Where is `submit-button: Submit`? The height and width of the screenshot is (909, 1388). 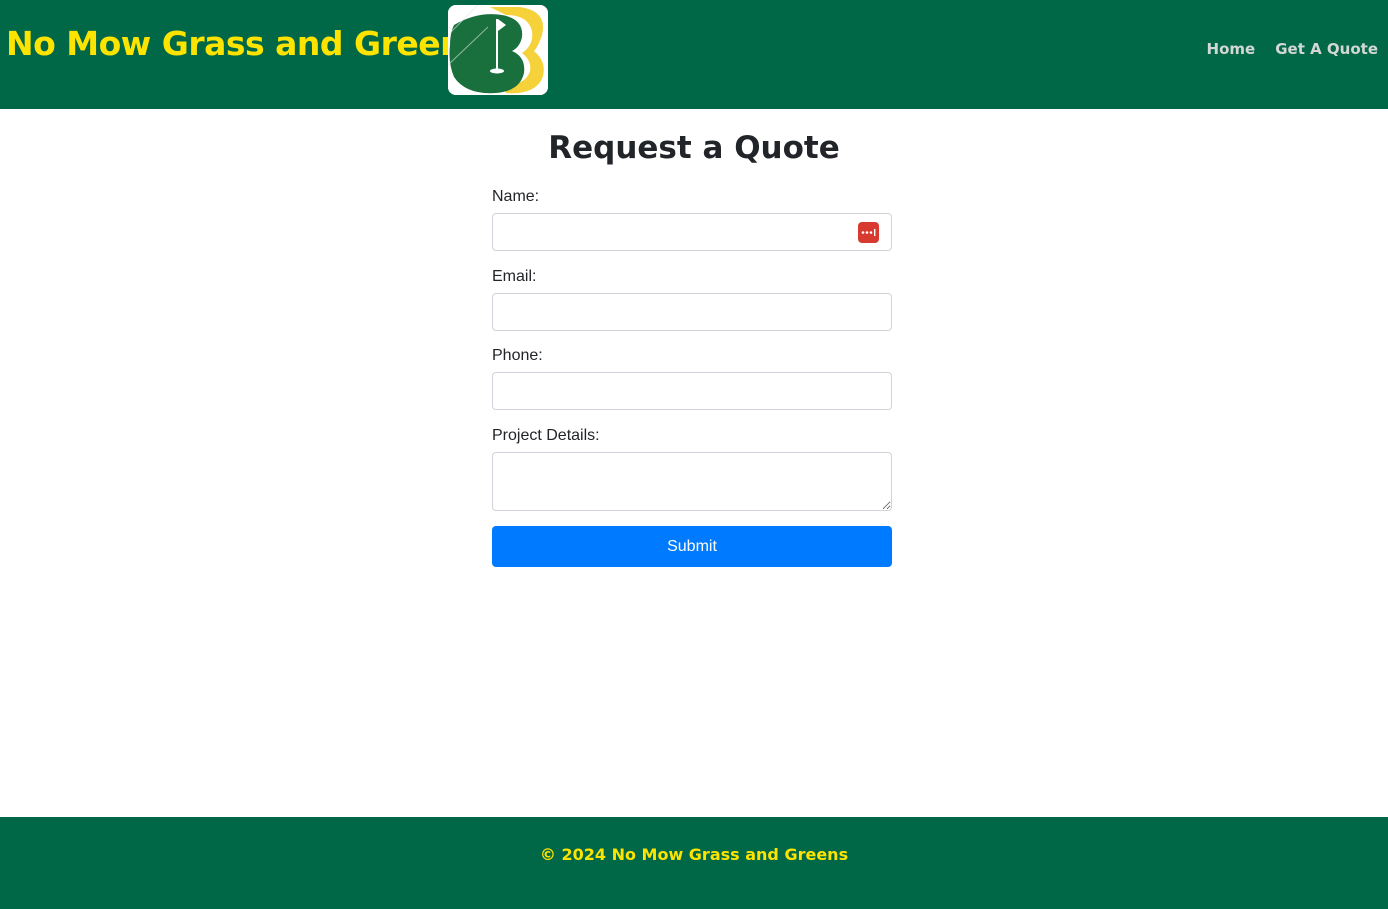 submit-button: Submit is located at coordinates (692, 546).